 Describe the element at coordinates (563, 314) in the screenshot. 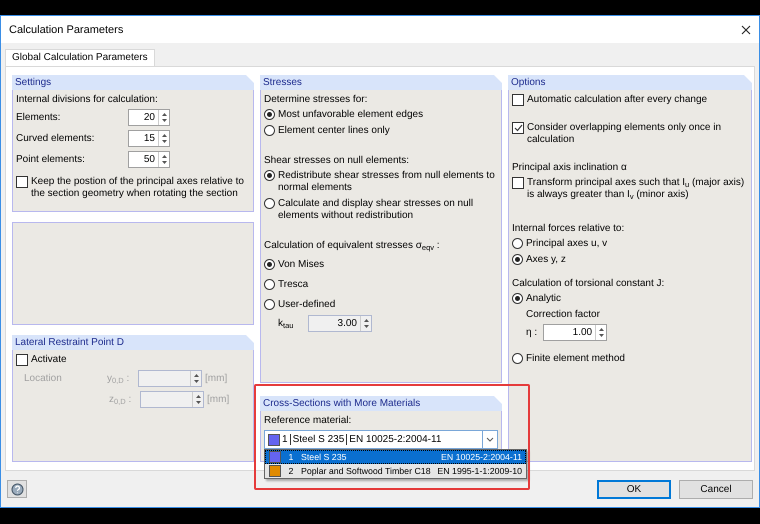

I see `field-label: Correction factor` at that location.